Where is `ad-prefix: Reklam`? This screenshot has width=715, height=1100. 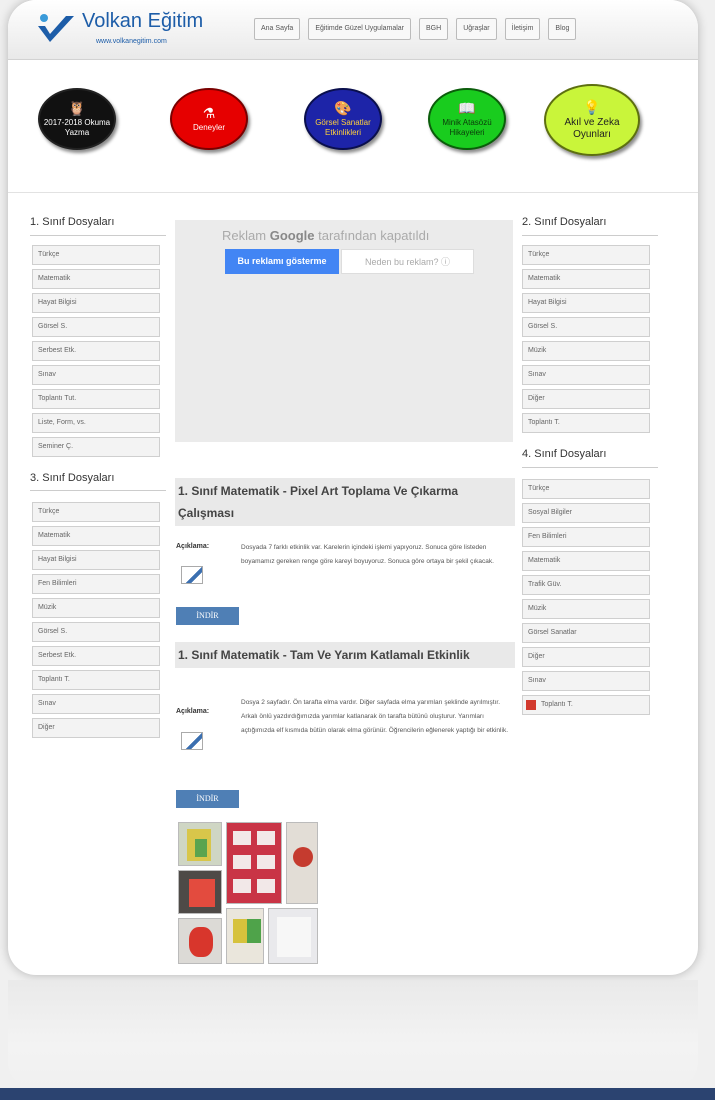 ad-prefix: Reklam is located at coordinates (244, 235).